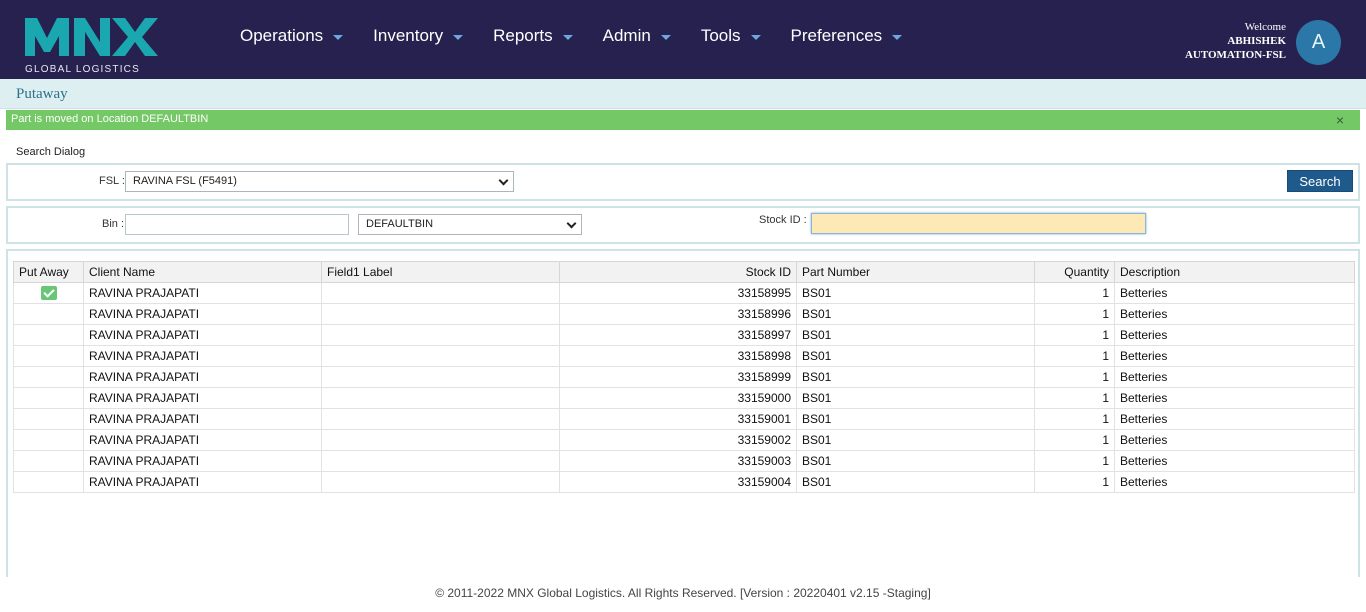 The width and height of the screenshot is (1366, 612). Describe the element at coordinates (683, 225) in the screenshot. I see `bin-panel: Bin : DEFAULTBIN Stock ID :` at that location.